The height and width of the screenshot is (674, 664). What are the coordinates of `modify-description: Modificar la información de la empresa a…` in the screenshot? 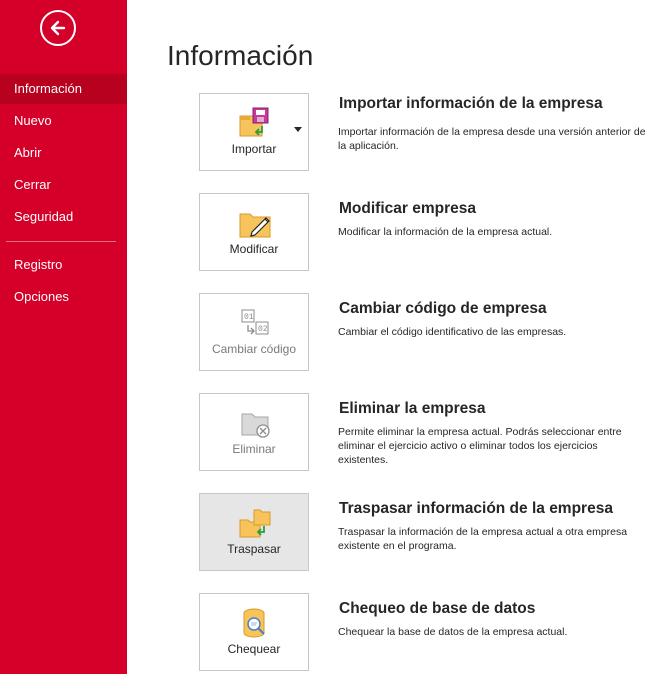 It's located at (445, 232).